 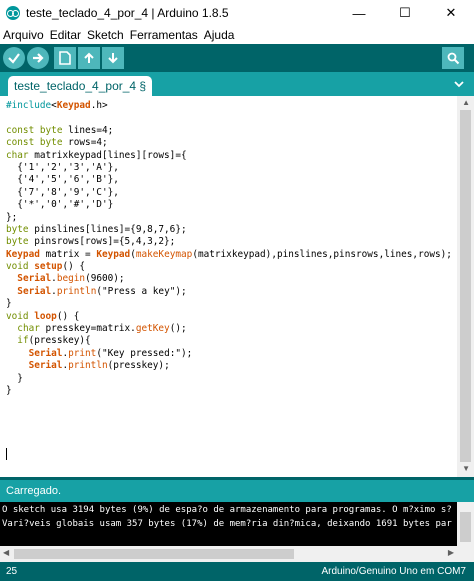 I want to click on code-token: (9600);, so click(x=105, y=279).